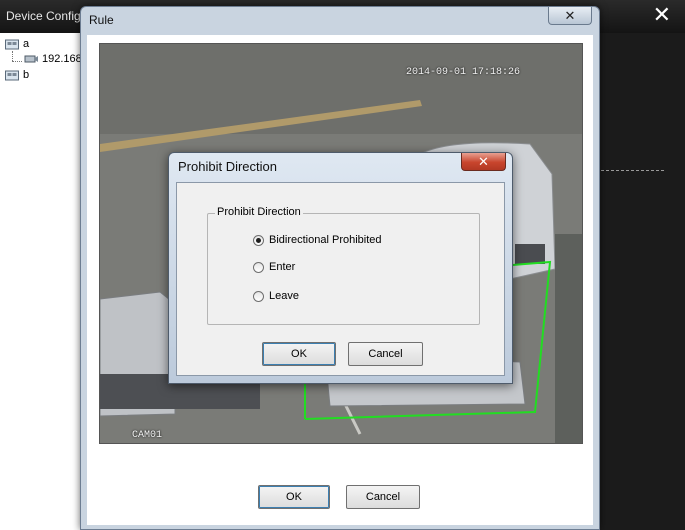 The height and width of the screenshot is (530, 685). I want to click on rule-cancel-button: Cancel, so click(383, 497).